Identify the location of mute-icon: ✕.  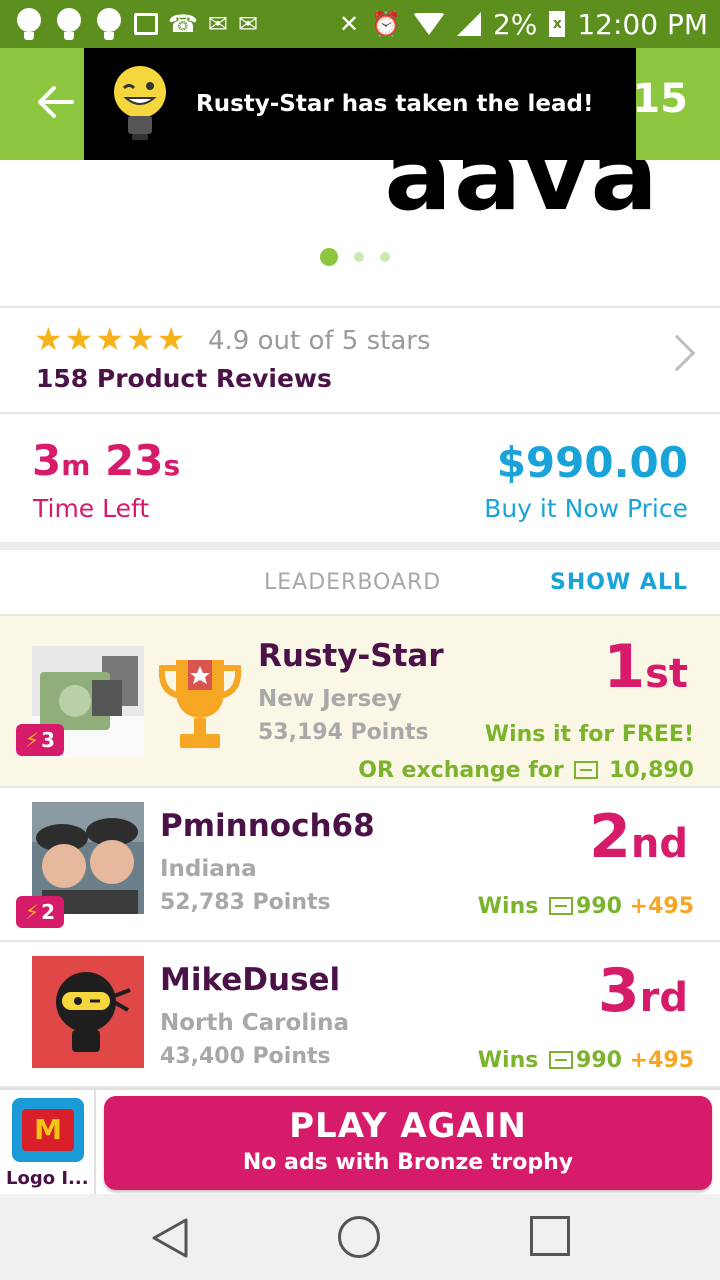
(349, 24).